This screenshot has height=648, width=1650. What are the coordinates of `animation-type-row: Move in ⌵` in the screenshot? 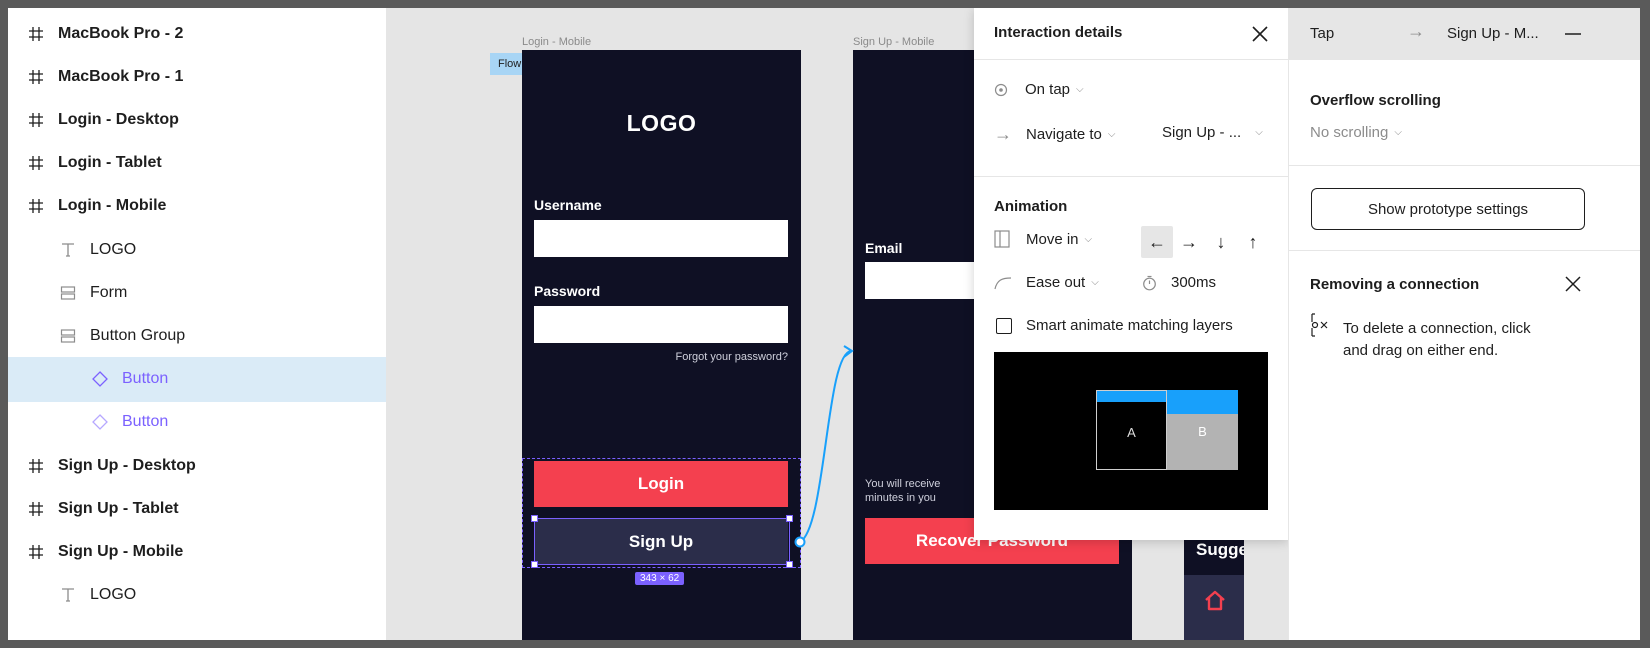 It's located at (1043, 239).